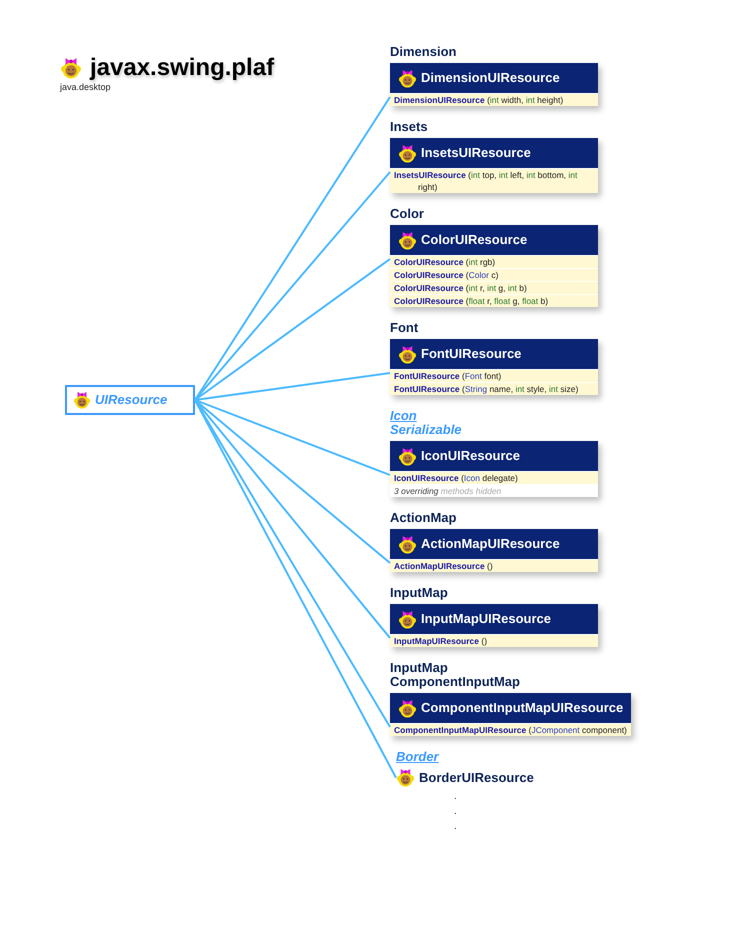 The width and height of the screenshot is (732, 936). I want to click on constructor-signature: FontUIResource (Font font), so click(494, 375).